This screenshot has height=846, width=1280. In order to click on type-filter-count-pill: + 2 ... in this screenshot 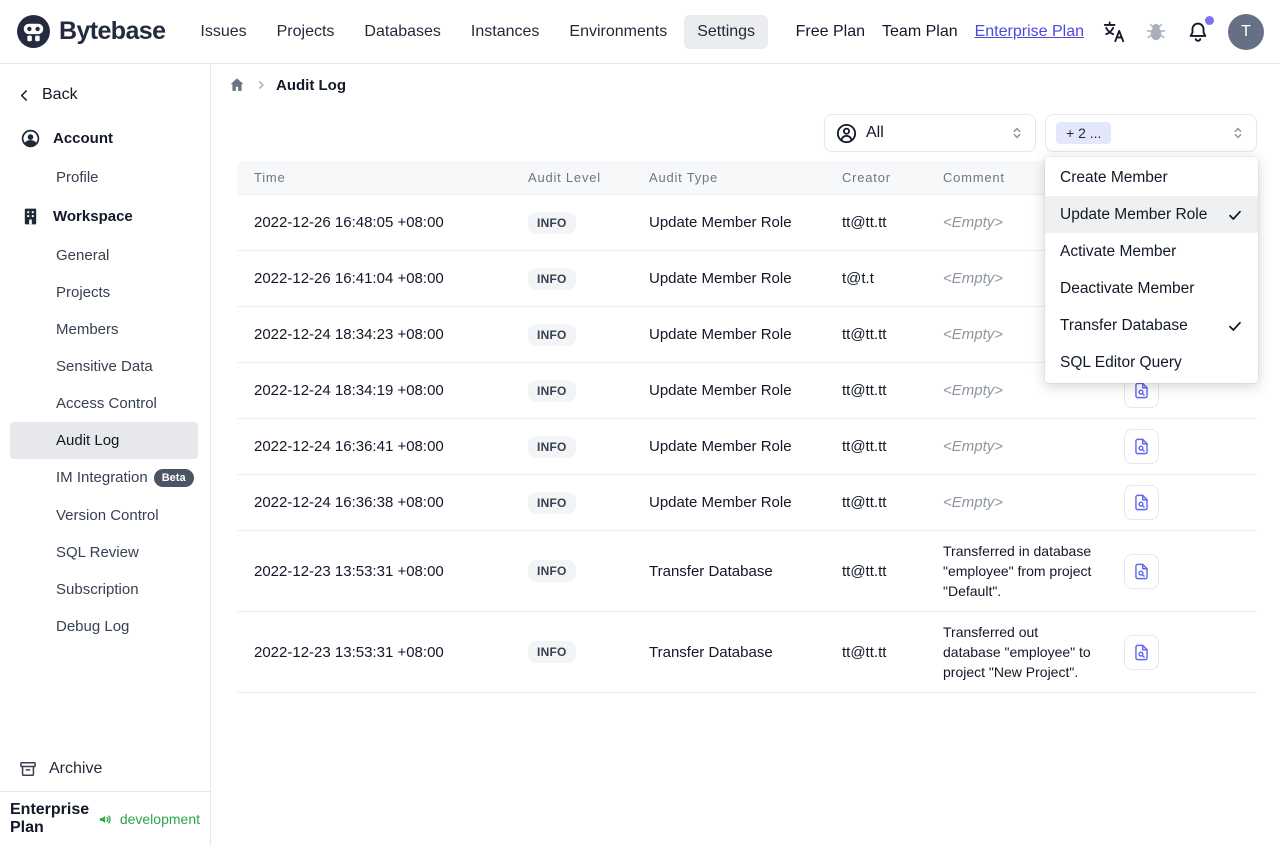, I will do `click(1084, 133)`.